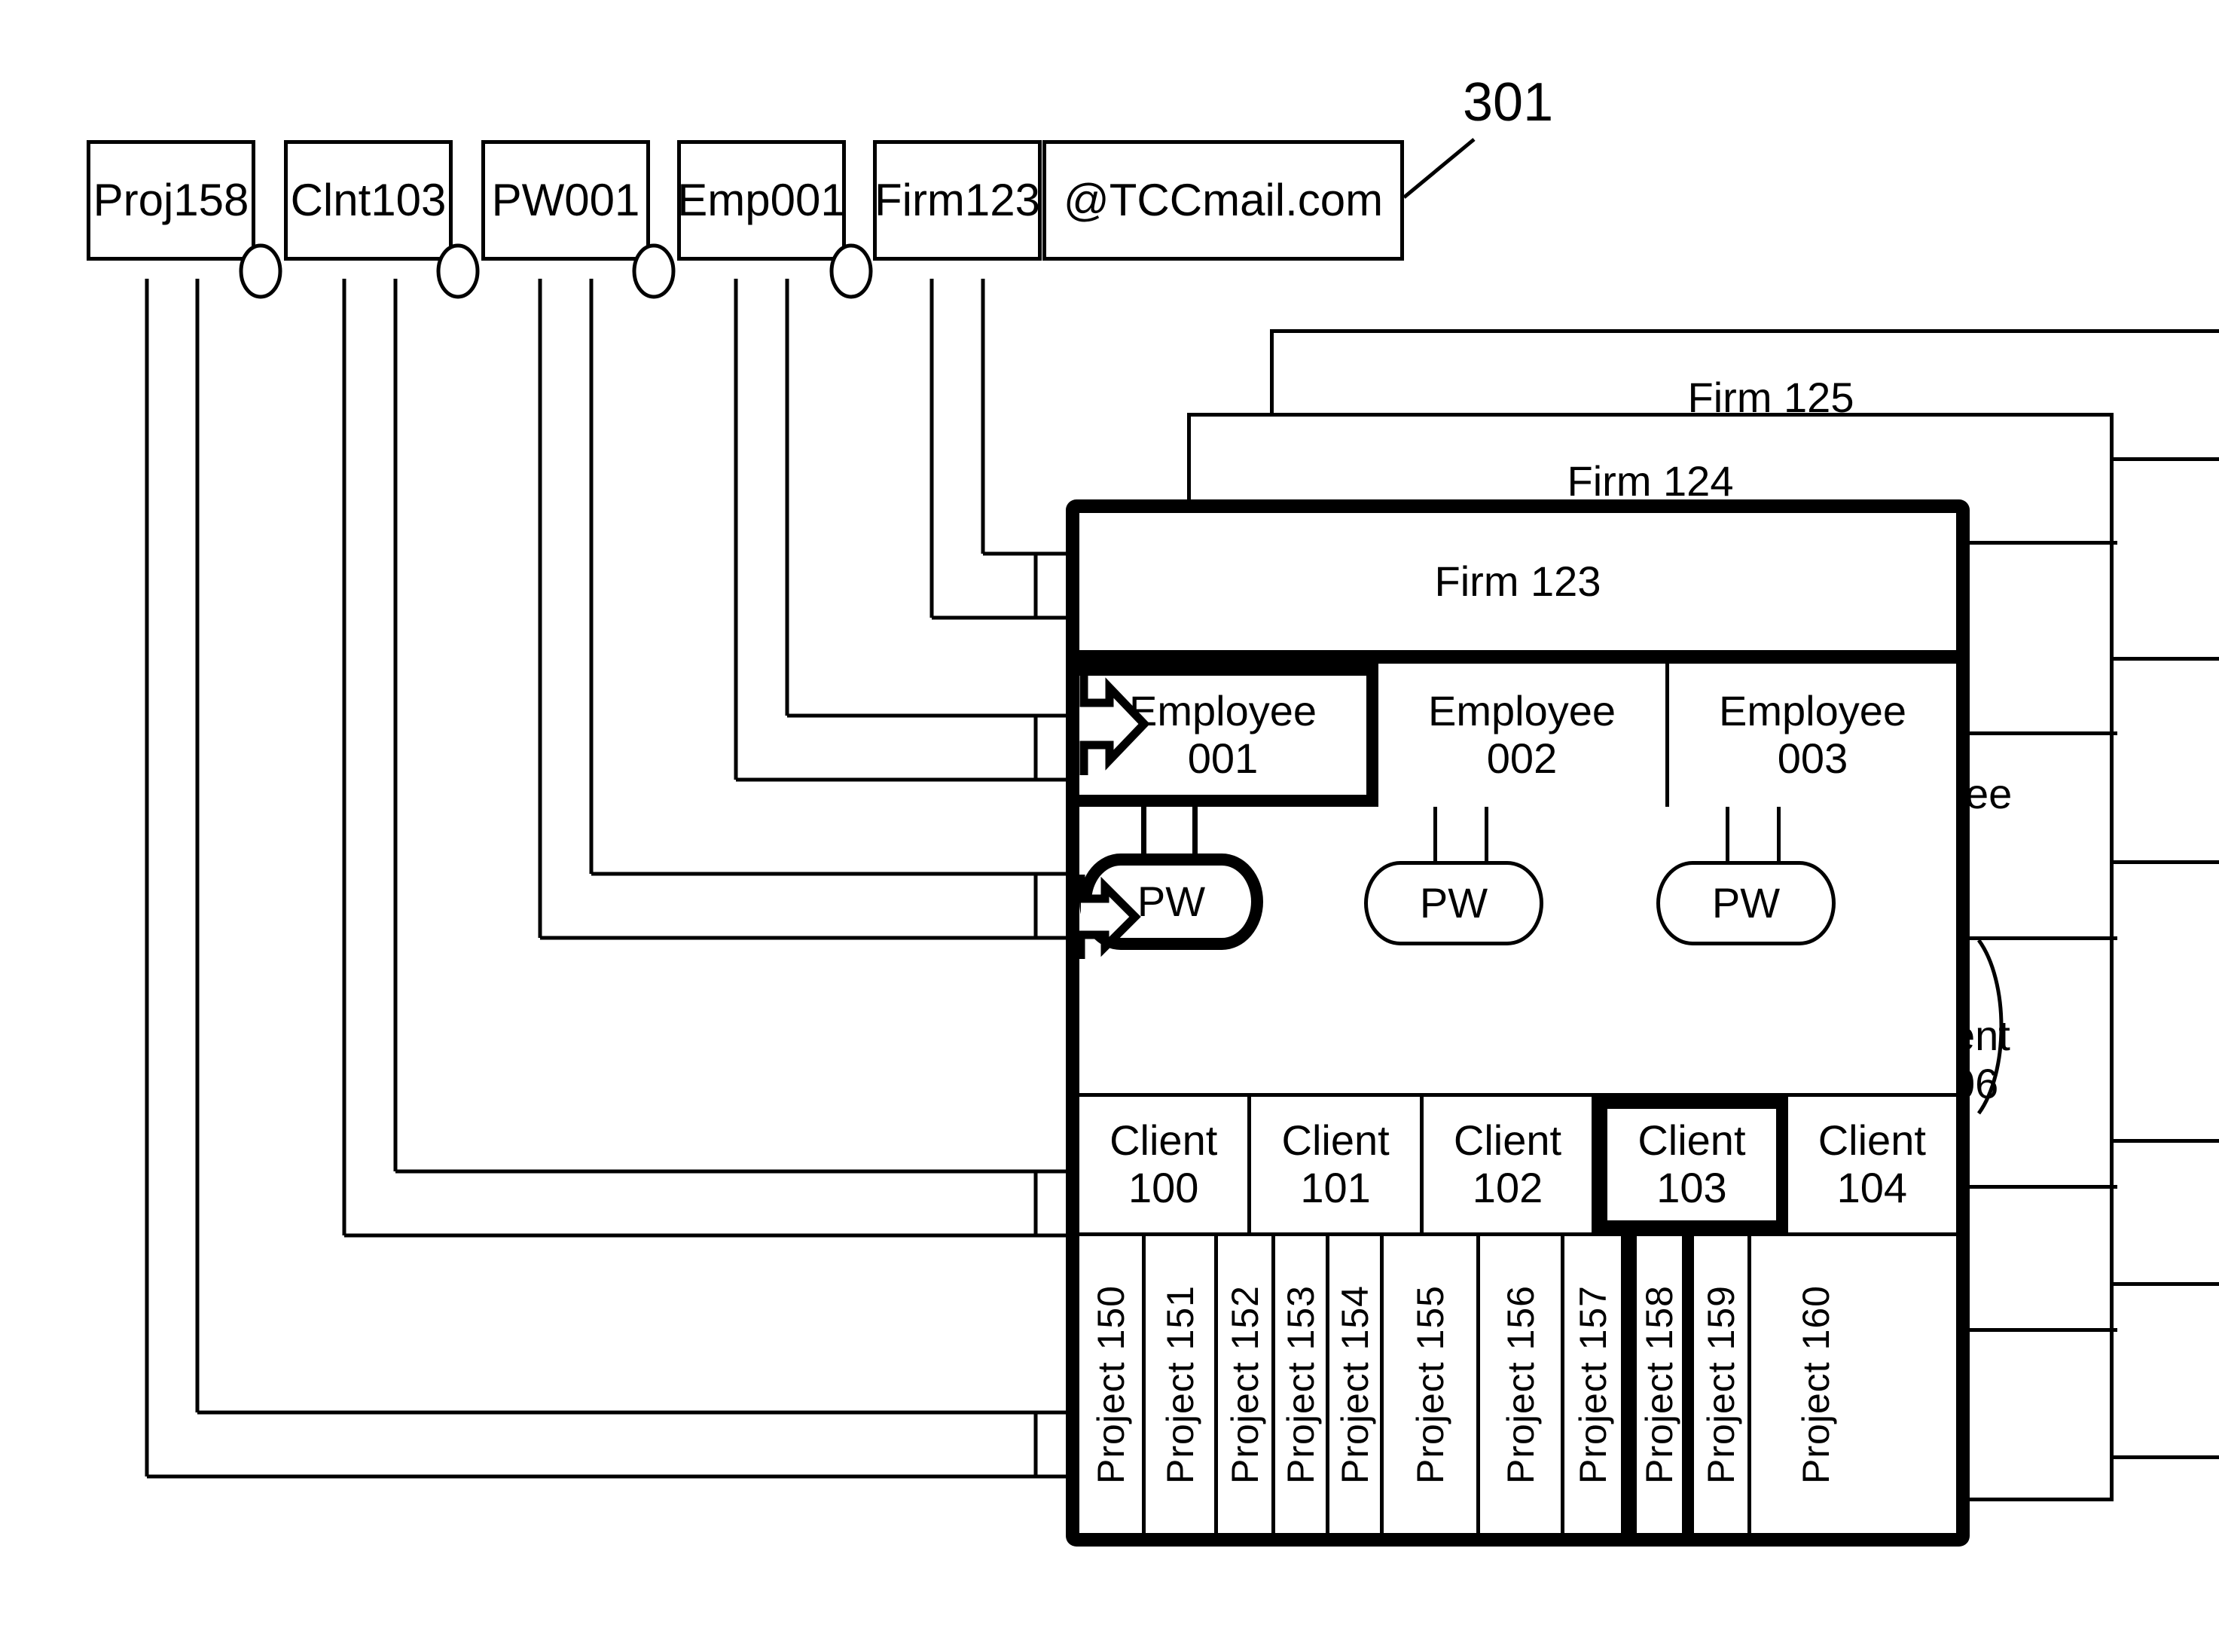 The width and height of the screenshot is (2219, 1652). Describe the element at coordinates (857, 218) in the screenshot. I see `wire-hops-and-leader` at that location.